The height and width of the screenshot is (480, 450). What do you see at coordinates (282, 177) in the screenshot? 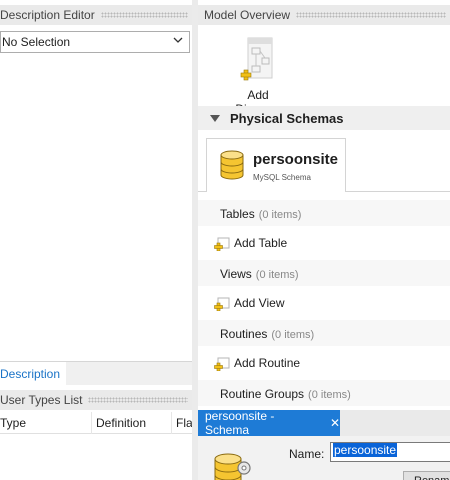
I see `schema-subtitle: MySQL Schema` at bounding box center [282, 177].